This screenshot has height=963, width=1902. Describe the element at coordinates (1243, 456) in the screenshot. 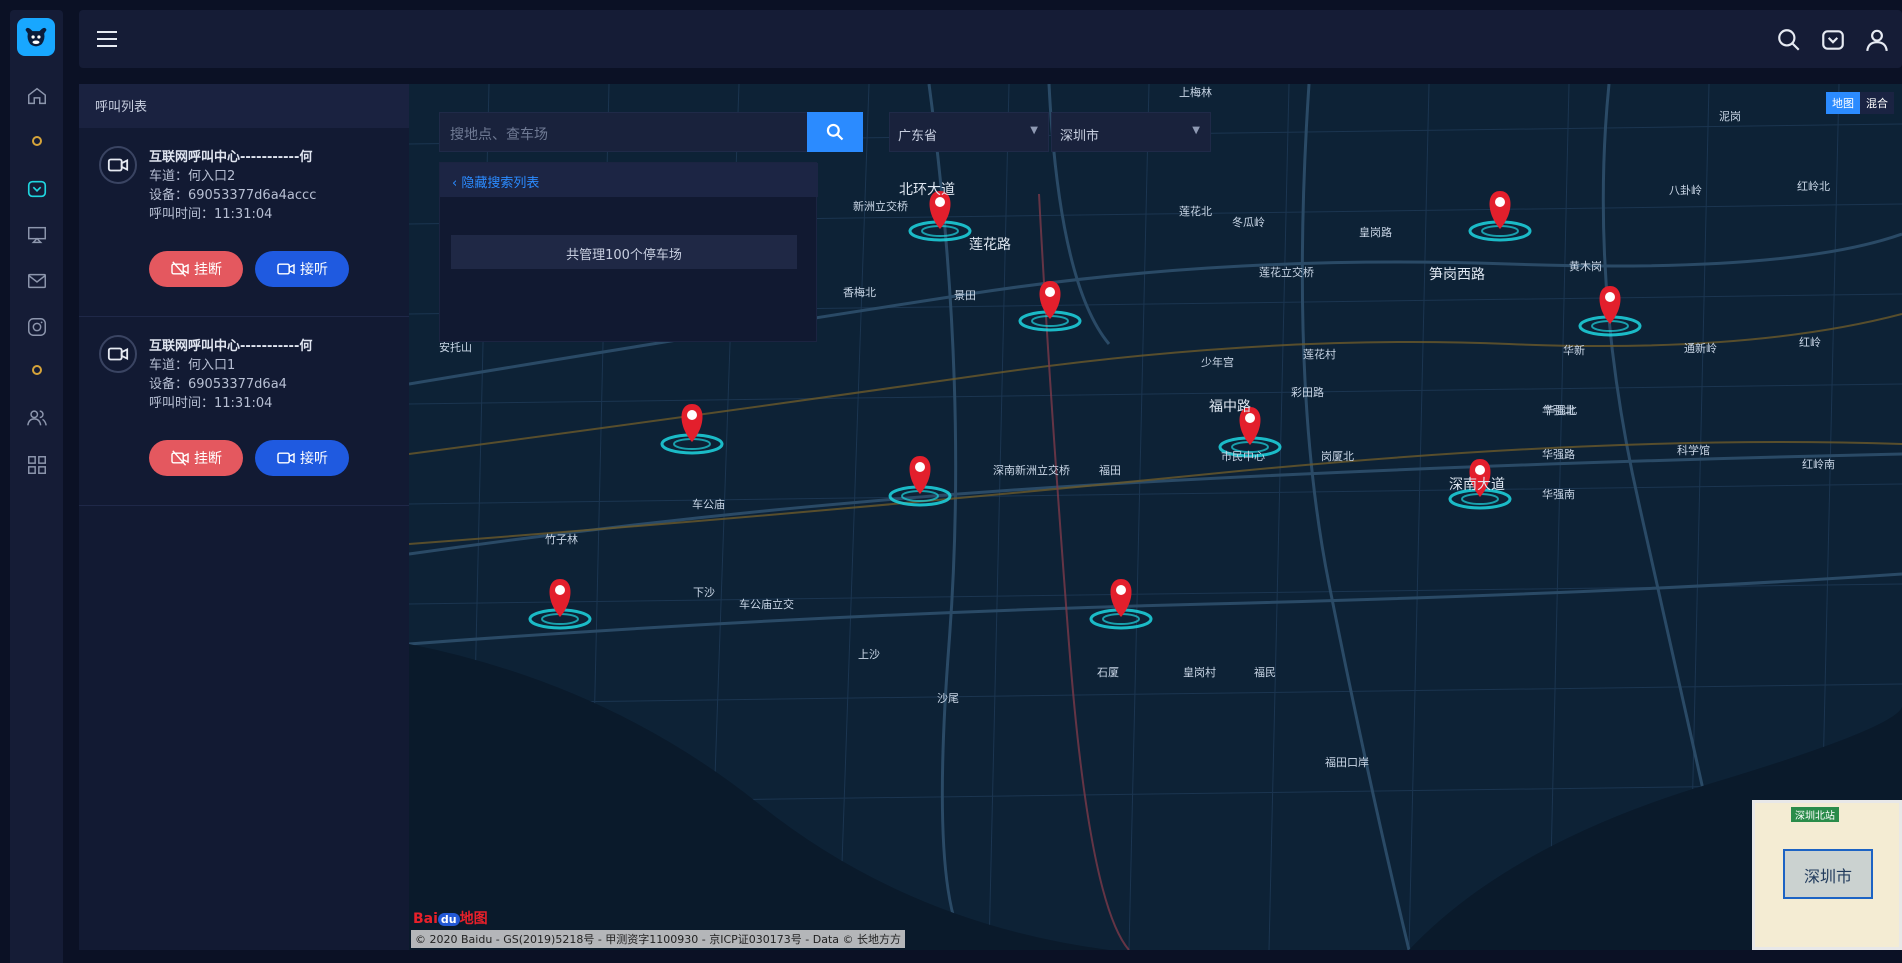

I see `map-place-label: 市民中心` at that location.